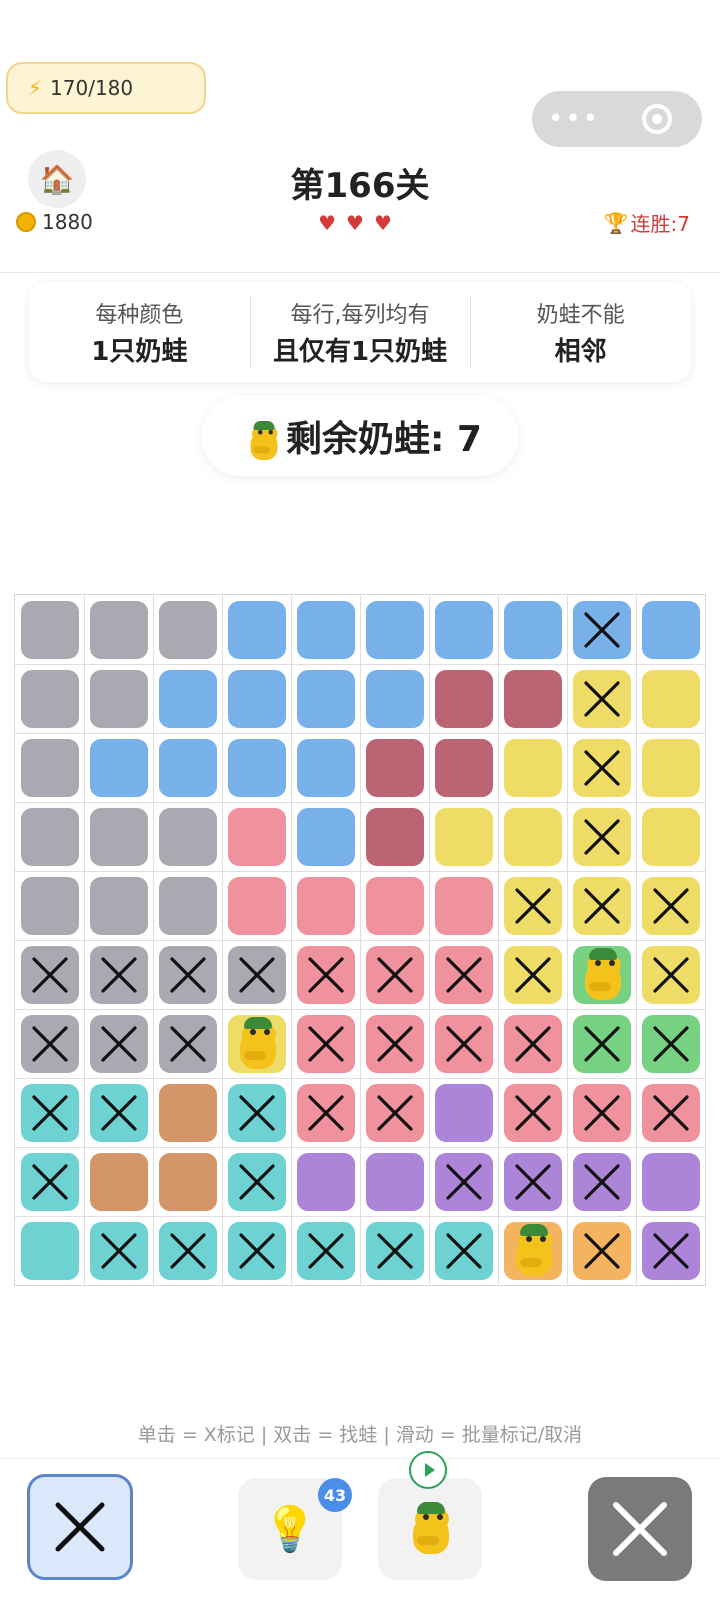 The image size is (720, 1601). I want to click on find-frog-button, so click(430, 1529).